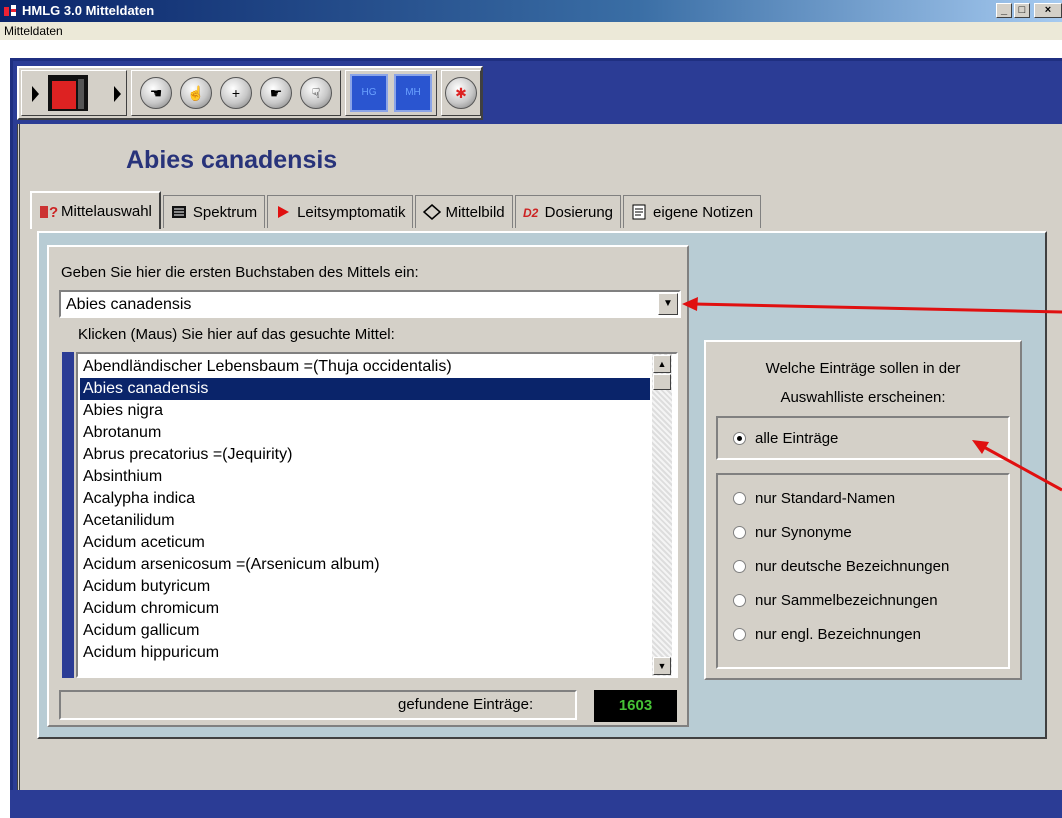 The image size is (1062, 818). I want to click on annotation-arrow-radio, so click(1017, 466).